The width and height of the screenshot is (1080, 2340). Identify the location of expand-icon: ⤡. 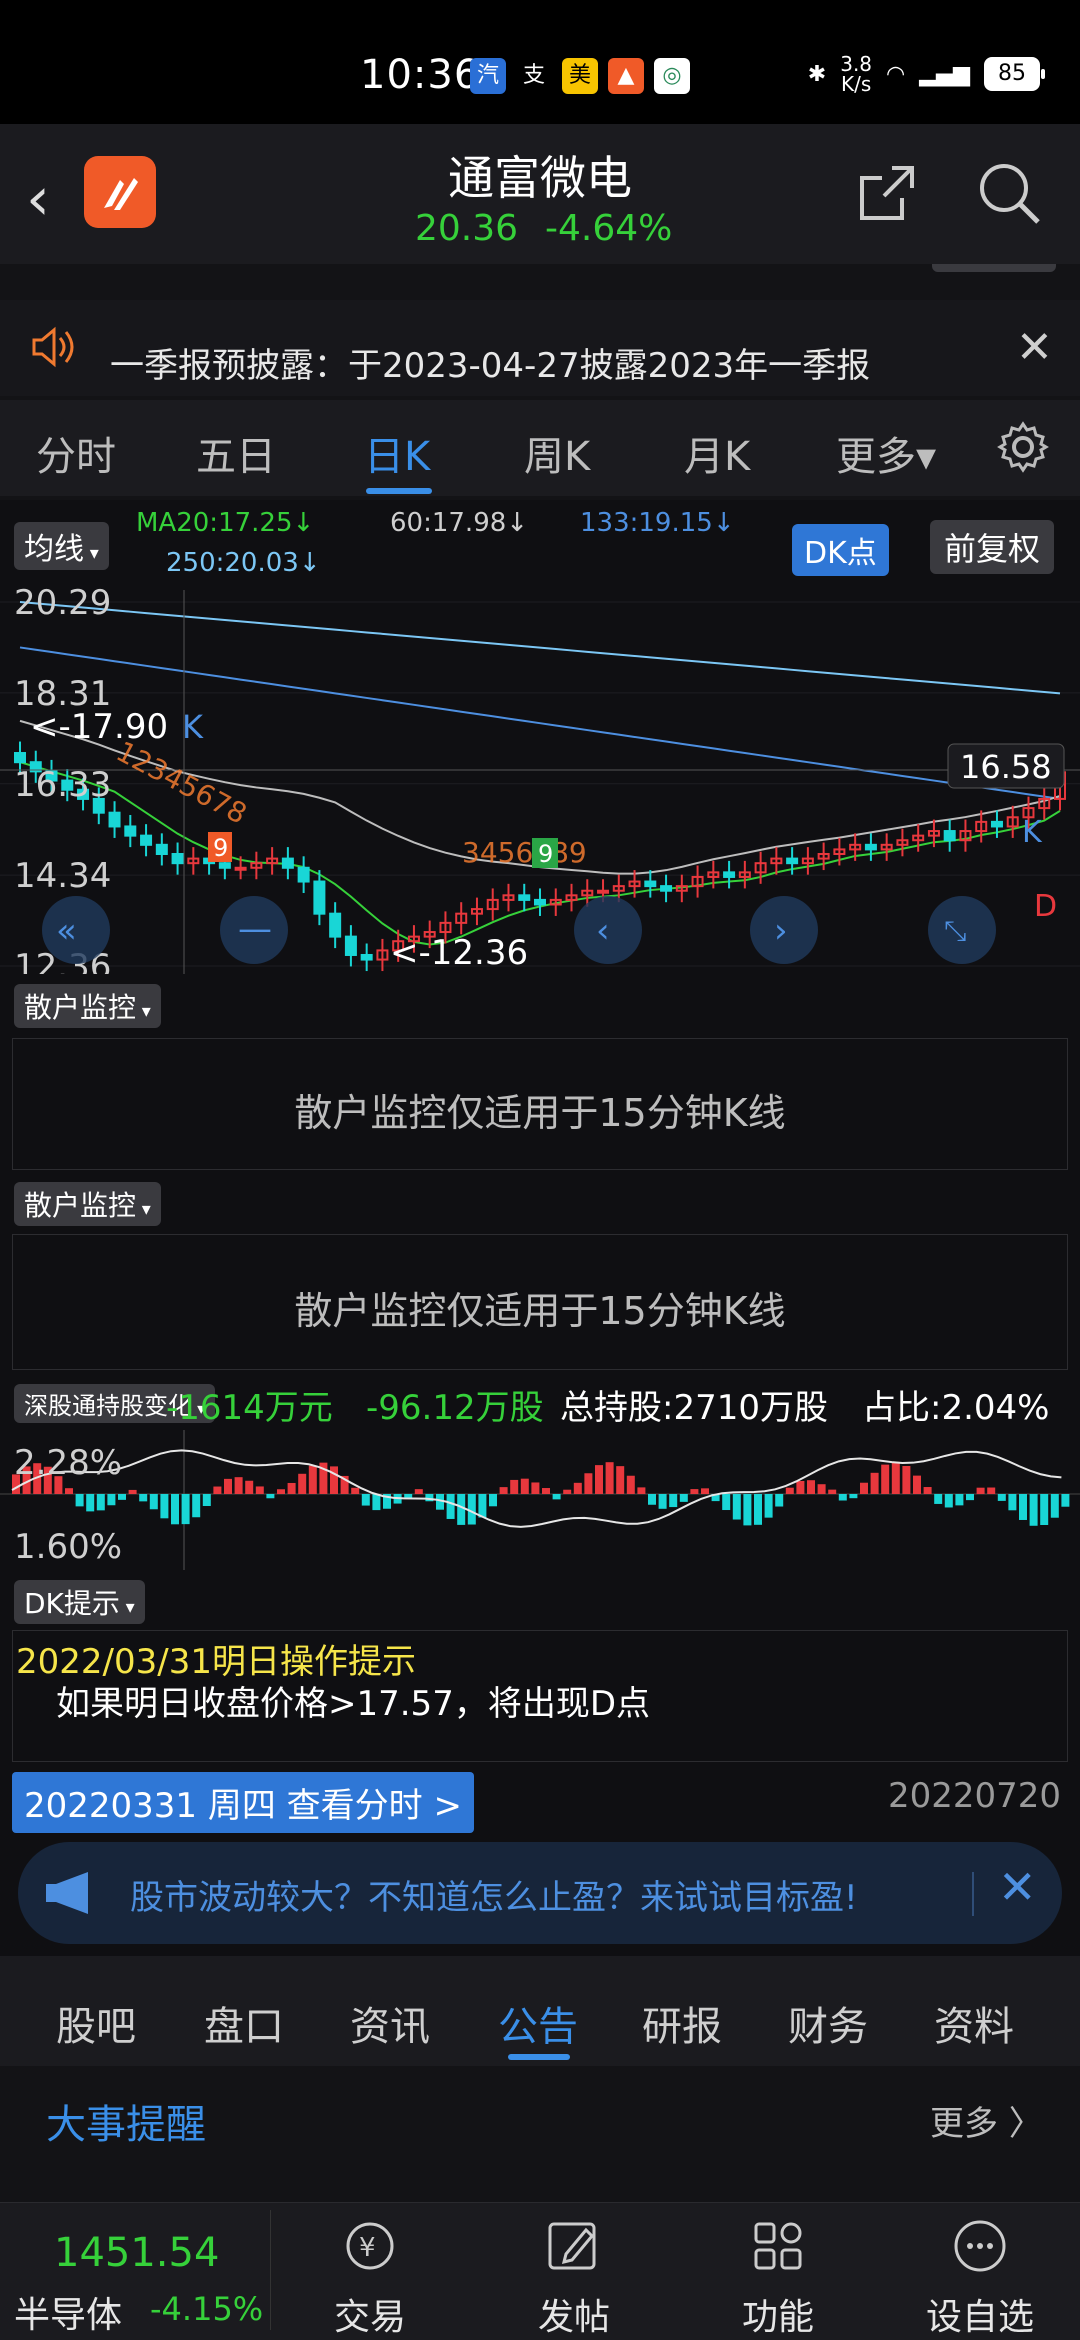
(955, 930).